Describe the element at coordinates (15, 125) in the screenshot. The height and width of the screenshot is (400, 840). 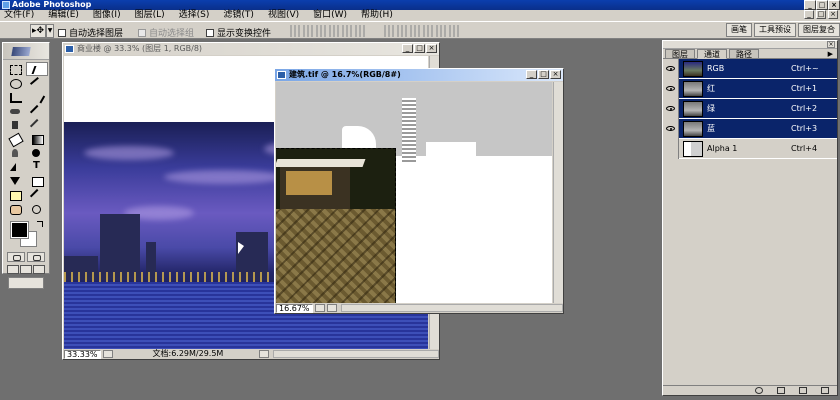
I see `clone-stamp-icon` at that location.